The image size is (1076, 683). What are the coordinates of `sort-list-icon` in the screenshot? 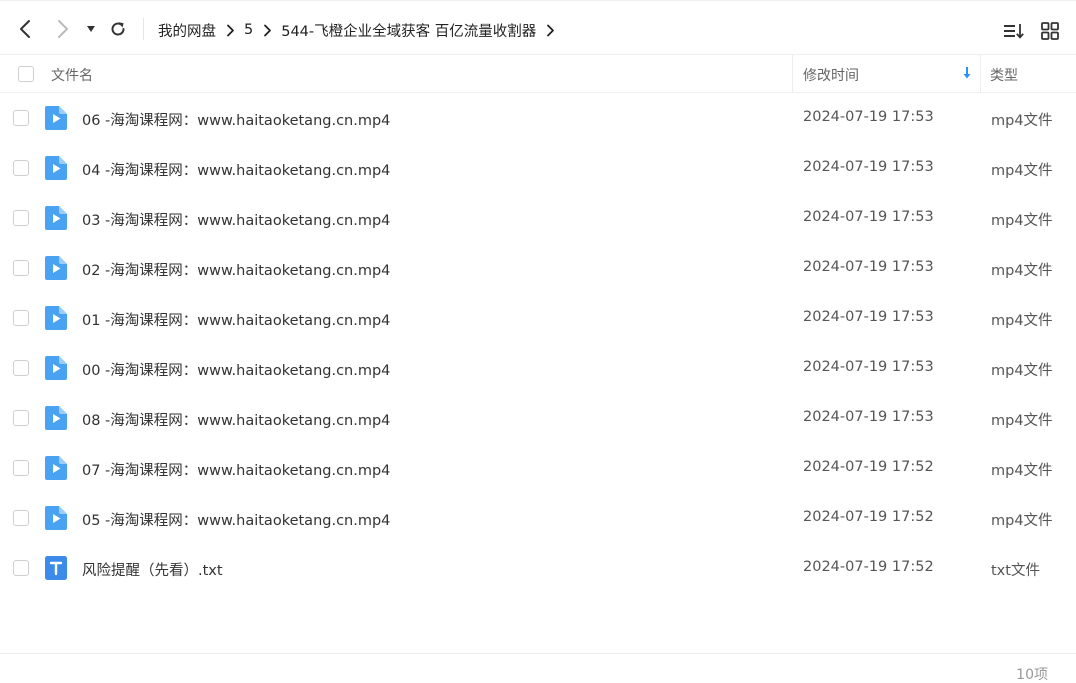 It's located at (1014, 31).